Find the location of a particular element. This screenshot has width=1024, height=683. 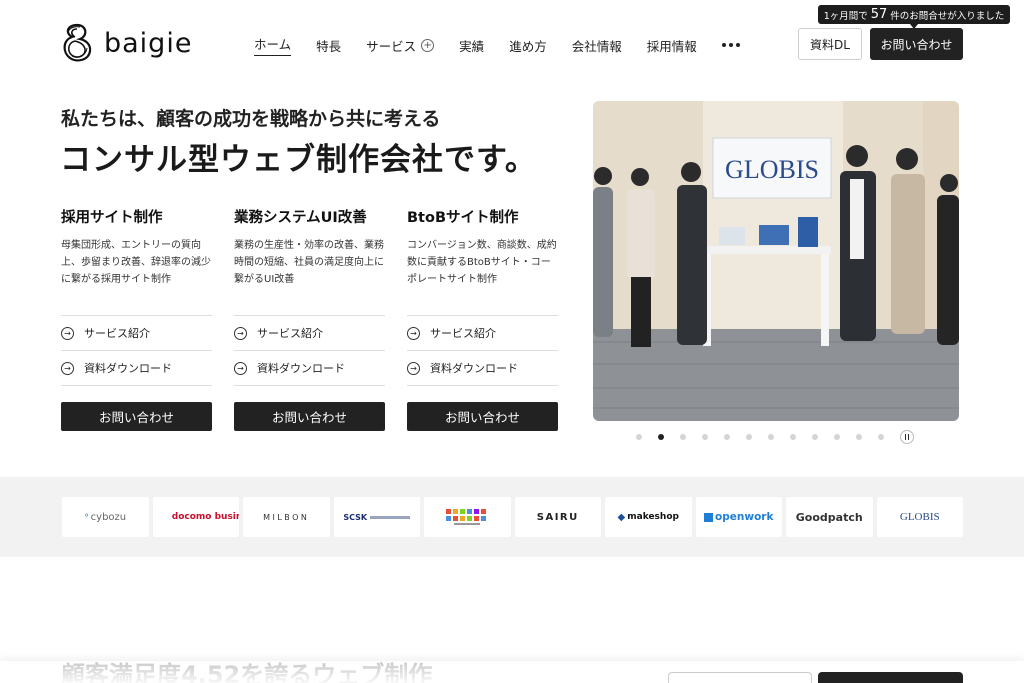

cybozu-icon: ᐤ is located at coordinates (86, 517).